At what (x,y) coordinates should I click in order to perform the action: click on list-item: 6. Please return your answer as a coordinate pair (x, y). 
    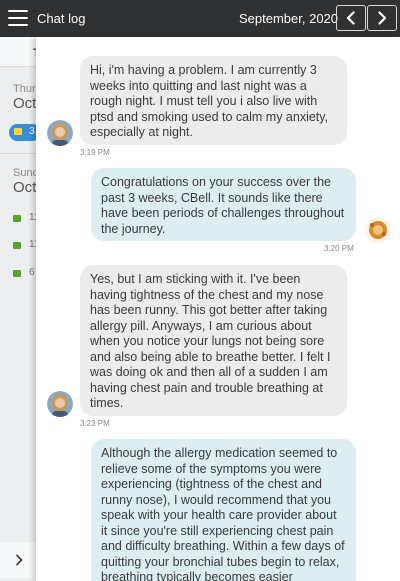
    Looking at the image, I should click on (32, 272).